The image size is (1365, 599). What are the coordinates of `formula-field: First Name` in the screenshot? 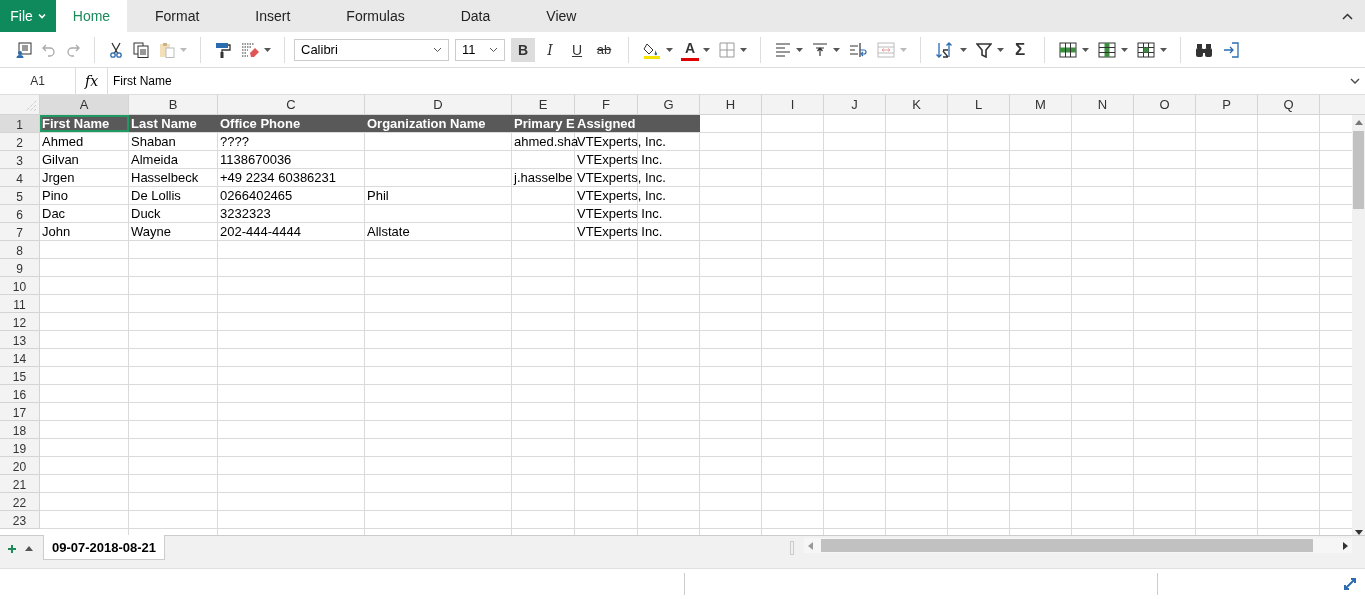 It's located at (726, 81).